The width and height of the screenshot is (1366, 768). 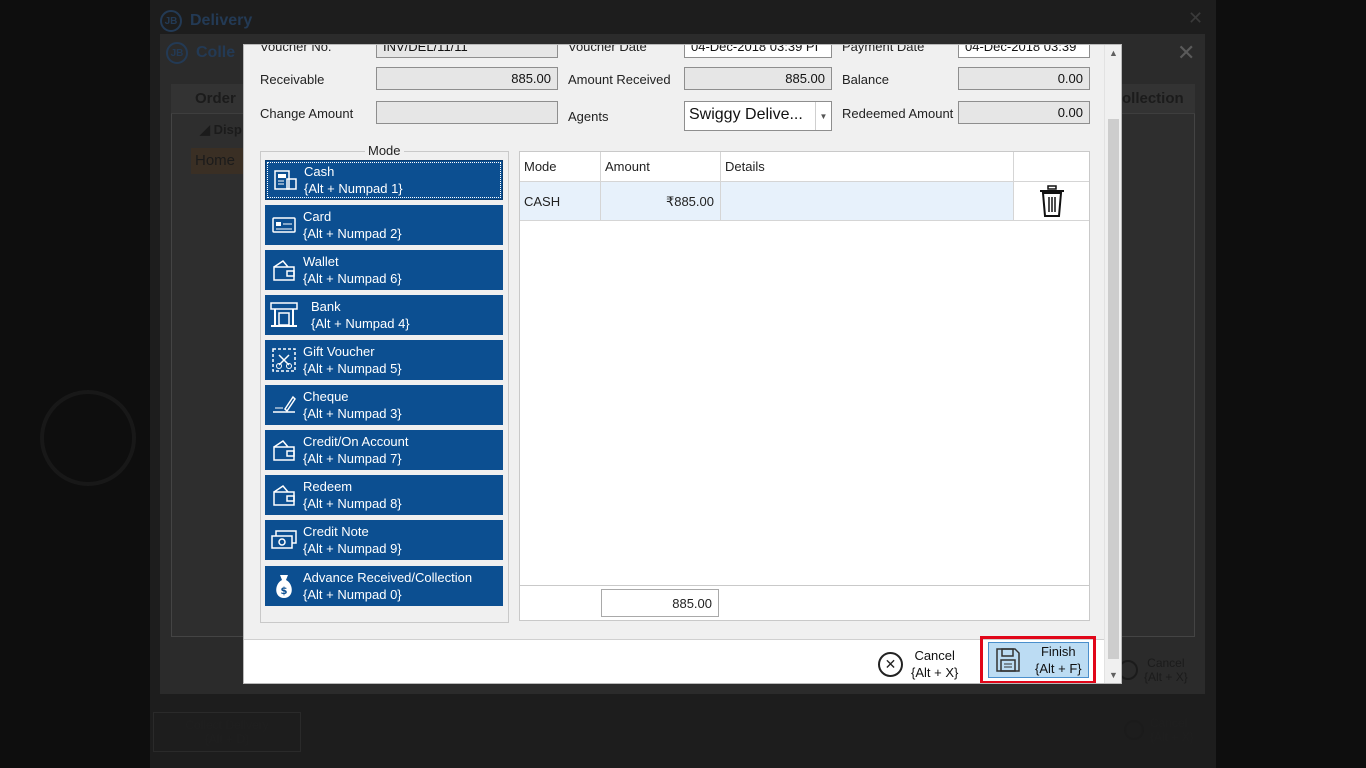 What do you see at coordinates (360, 323) in the screenshot?
I see `mode-button-shortcut: {Alt + Numpad 4}` at bounding box center [360, 323].